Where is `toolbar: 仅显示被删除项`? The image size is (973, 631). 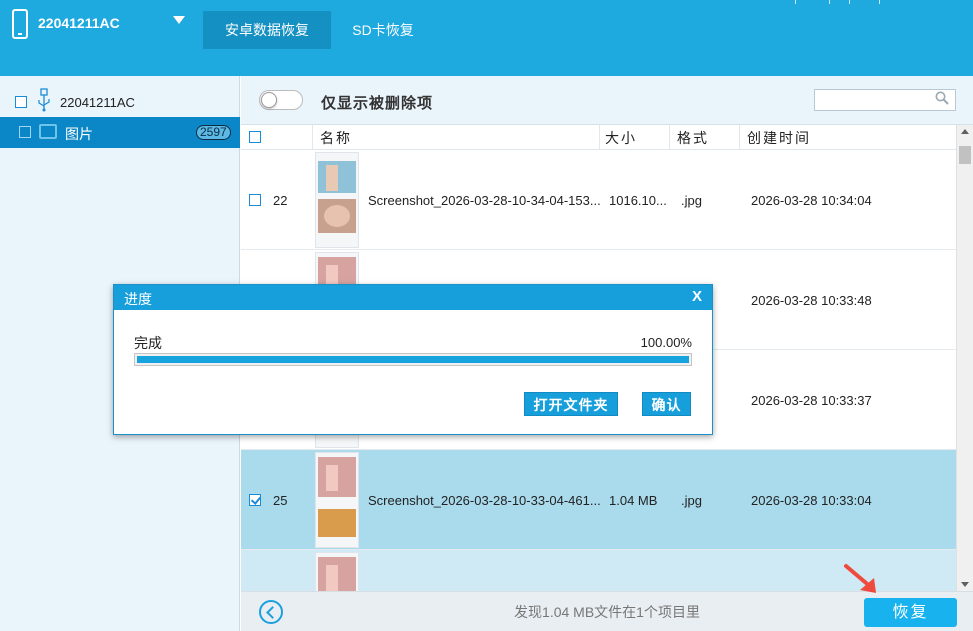 toolbar: 仅显示被删除项 is located at coordinates (607, 100).